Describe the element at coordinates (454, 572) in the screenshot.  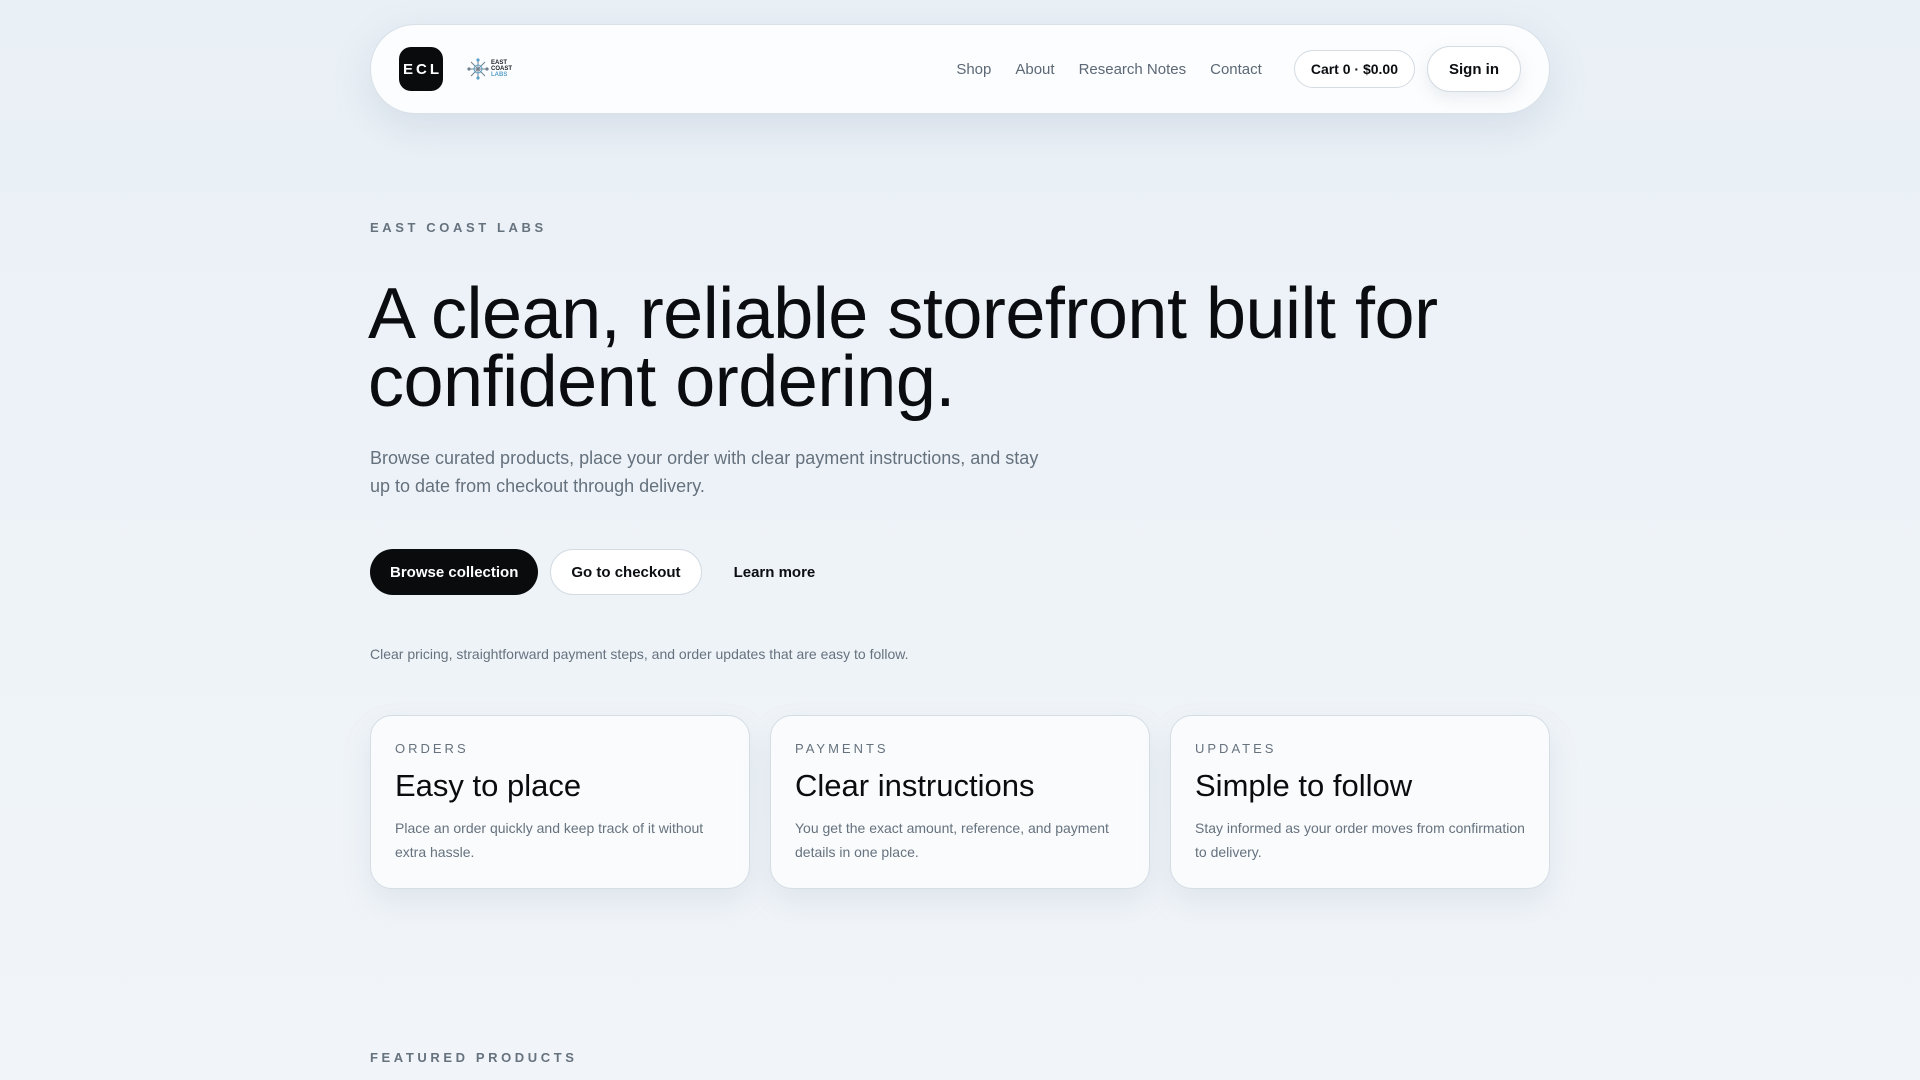
I see `browse-collection-button: Browse collection` at that location.